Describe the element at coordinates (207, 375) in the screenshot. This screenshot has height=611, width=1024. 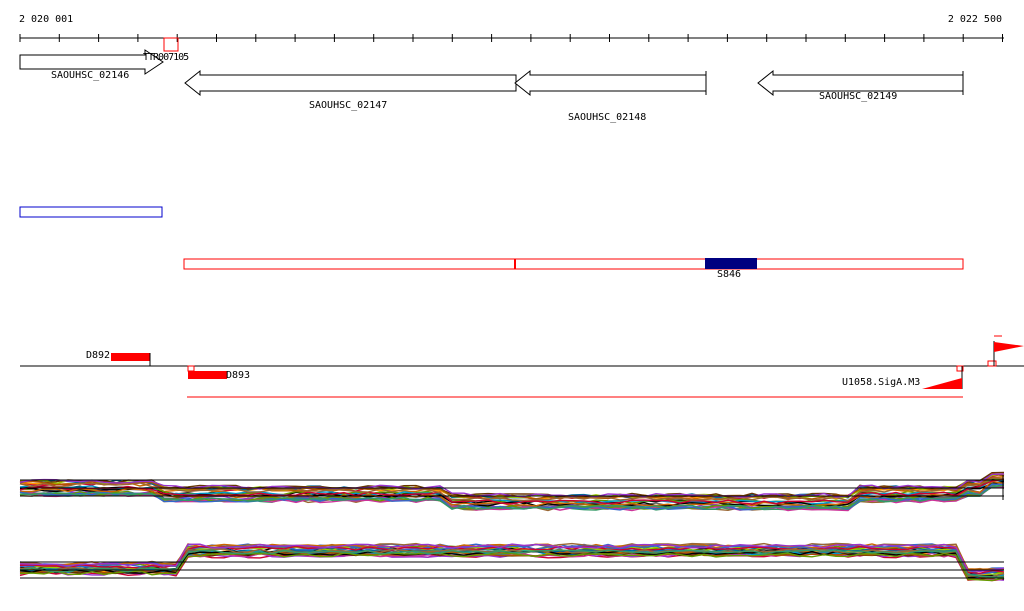
I see `d893-block` at that location.